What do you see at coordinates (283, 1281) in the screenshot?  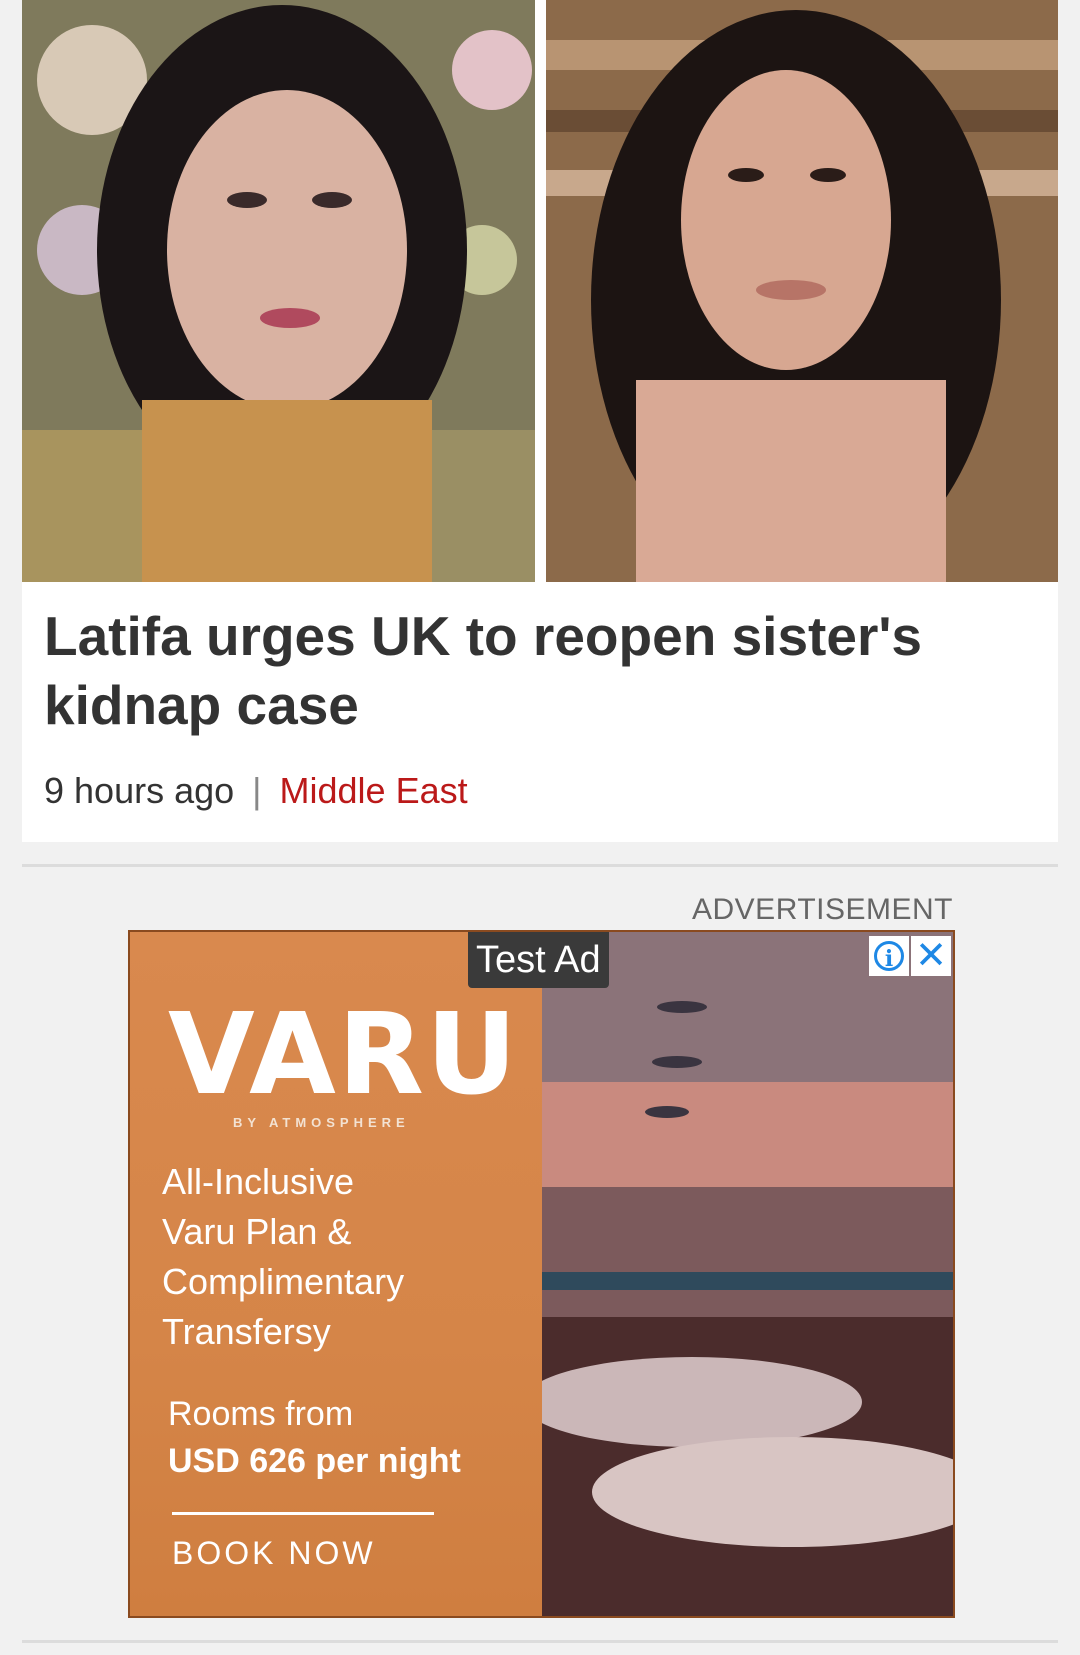 I see `ad-copy-line: Complimentary` at bounding box center [283, 1281].